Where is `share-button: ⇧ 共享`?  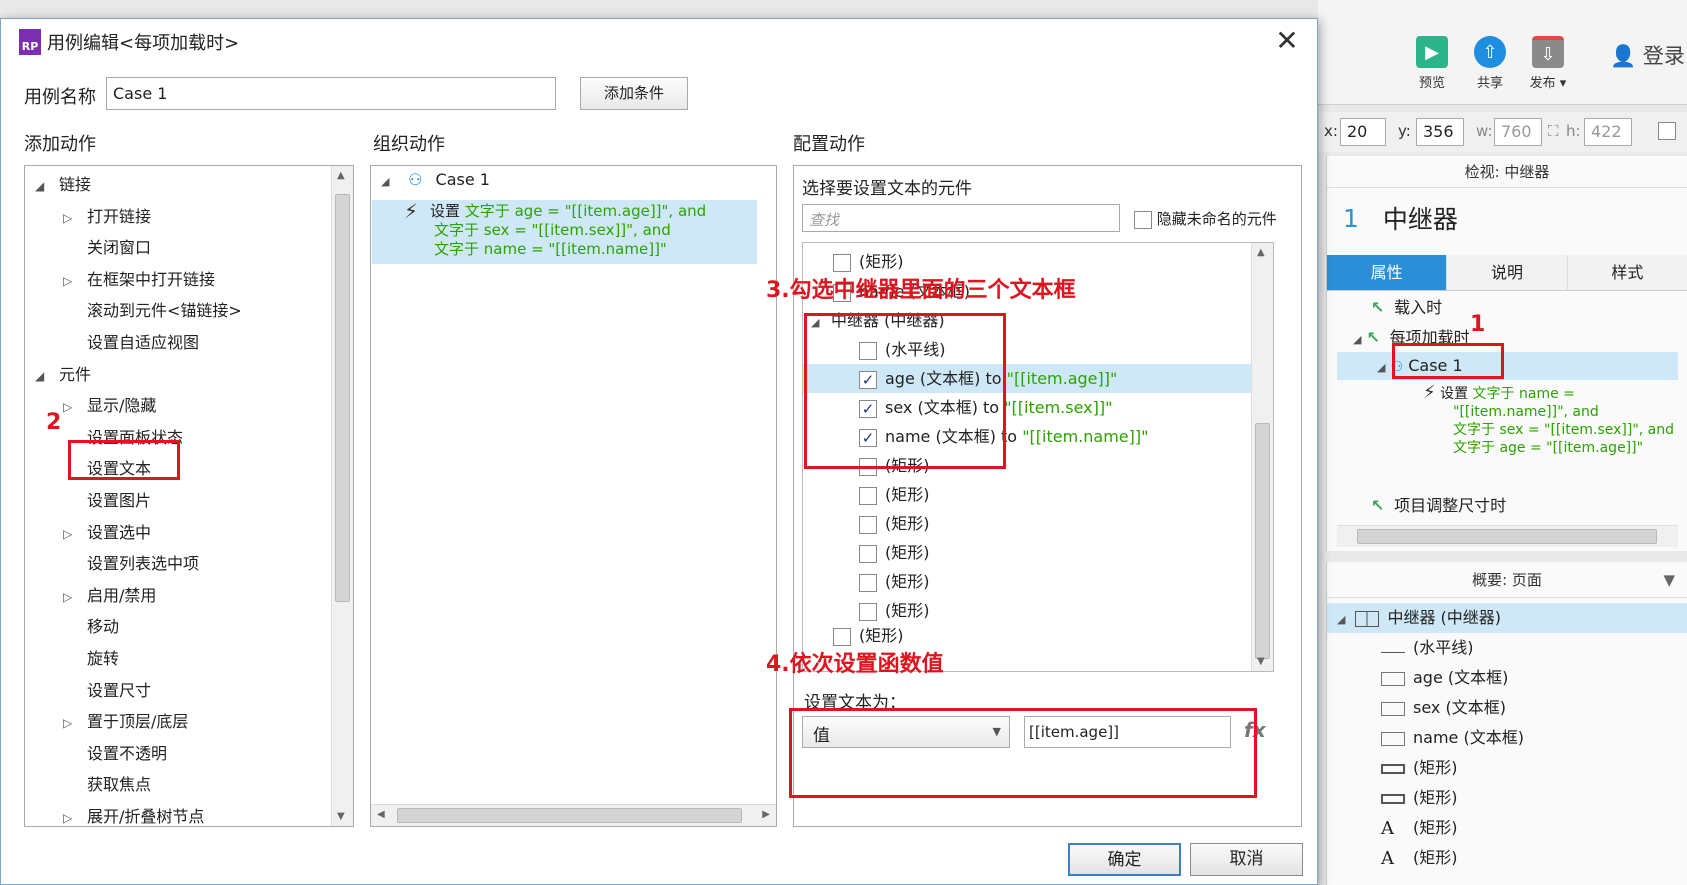
share-button: ⇧ 共享 is located at coordinates (1490, 66).